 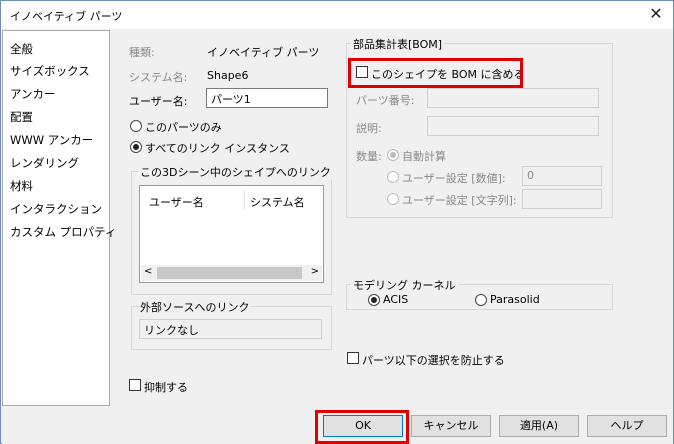 What do you see at coordinates (63, 232) in the screenshot?
I see `sidebar-item-custom-properties: カスタム プロパティ` at bounding box center [63, 232].